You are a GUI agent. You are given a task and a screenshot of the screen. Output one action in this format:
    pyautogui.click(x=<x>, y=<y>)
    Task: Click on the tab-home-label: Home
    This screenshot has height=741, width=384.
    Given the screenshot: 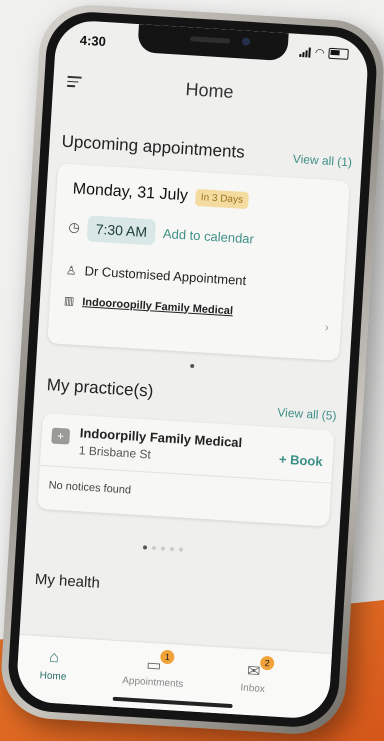 What is the action you would take?
    pyautogui.click(x=53, y=676)
    